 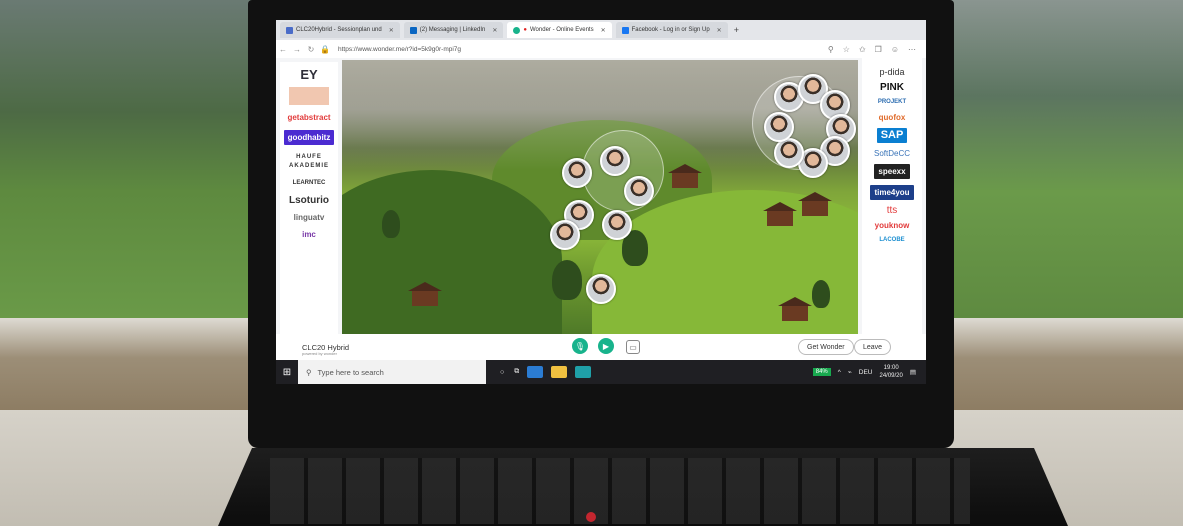 What do you see at coordinates (309, 162) in the screenshot?
I see `sponsor-logo: HAUFE AKADEMIE` at bounding box center [309, 162].